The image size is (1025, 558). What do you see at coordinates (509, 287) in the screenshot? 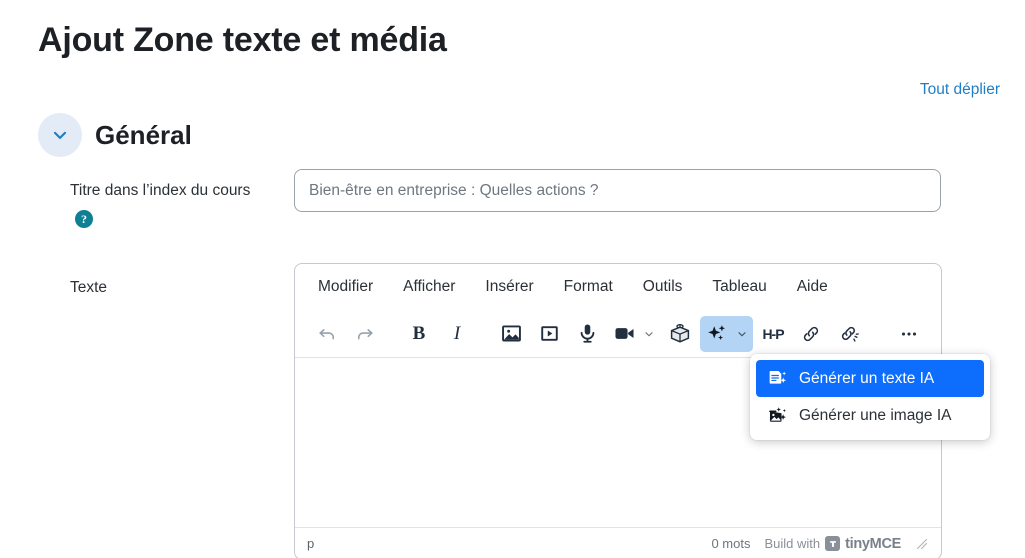
I see `menu-inserer: Insérer` at bounding box center [509, 287].